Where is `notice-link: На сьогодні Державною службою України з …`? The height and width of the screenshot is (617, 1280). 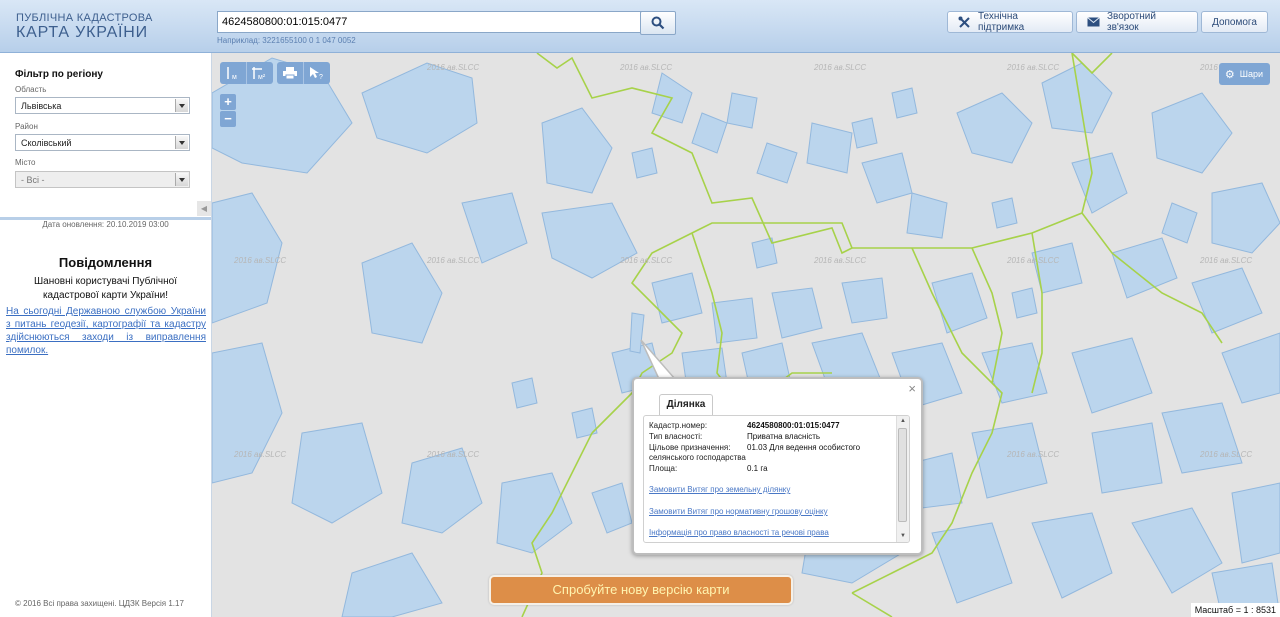
notice-link: На сьогодні Державною службою України з … is located at coordinates (106, 331).